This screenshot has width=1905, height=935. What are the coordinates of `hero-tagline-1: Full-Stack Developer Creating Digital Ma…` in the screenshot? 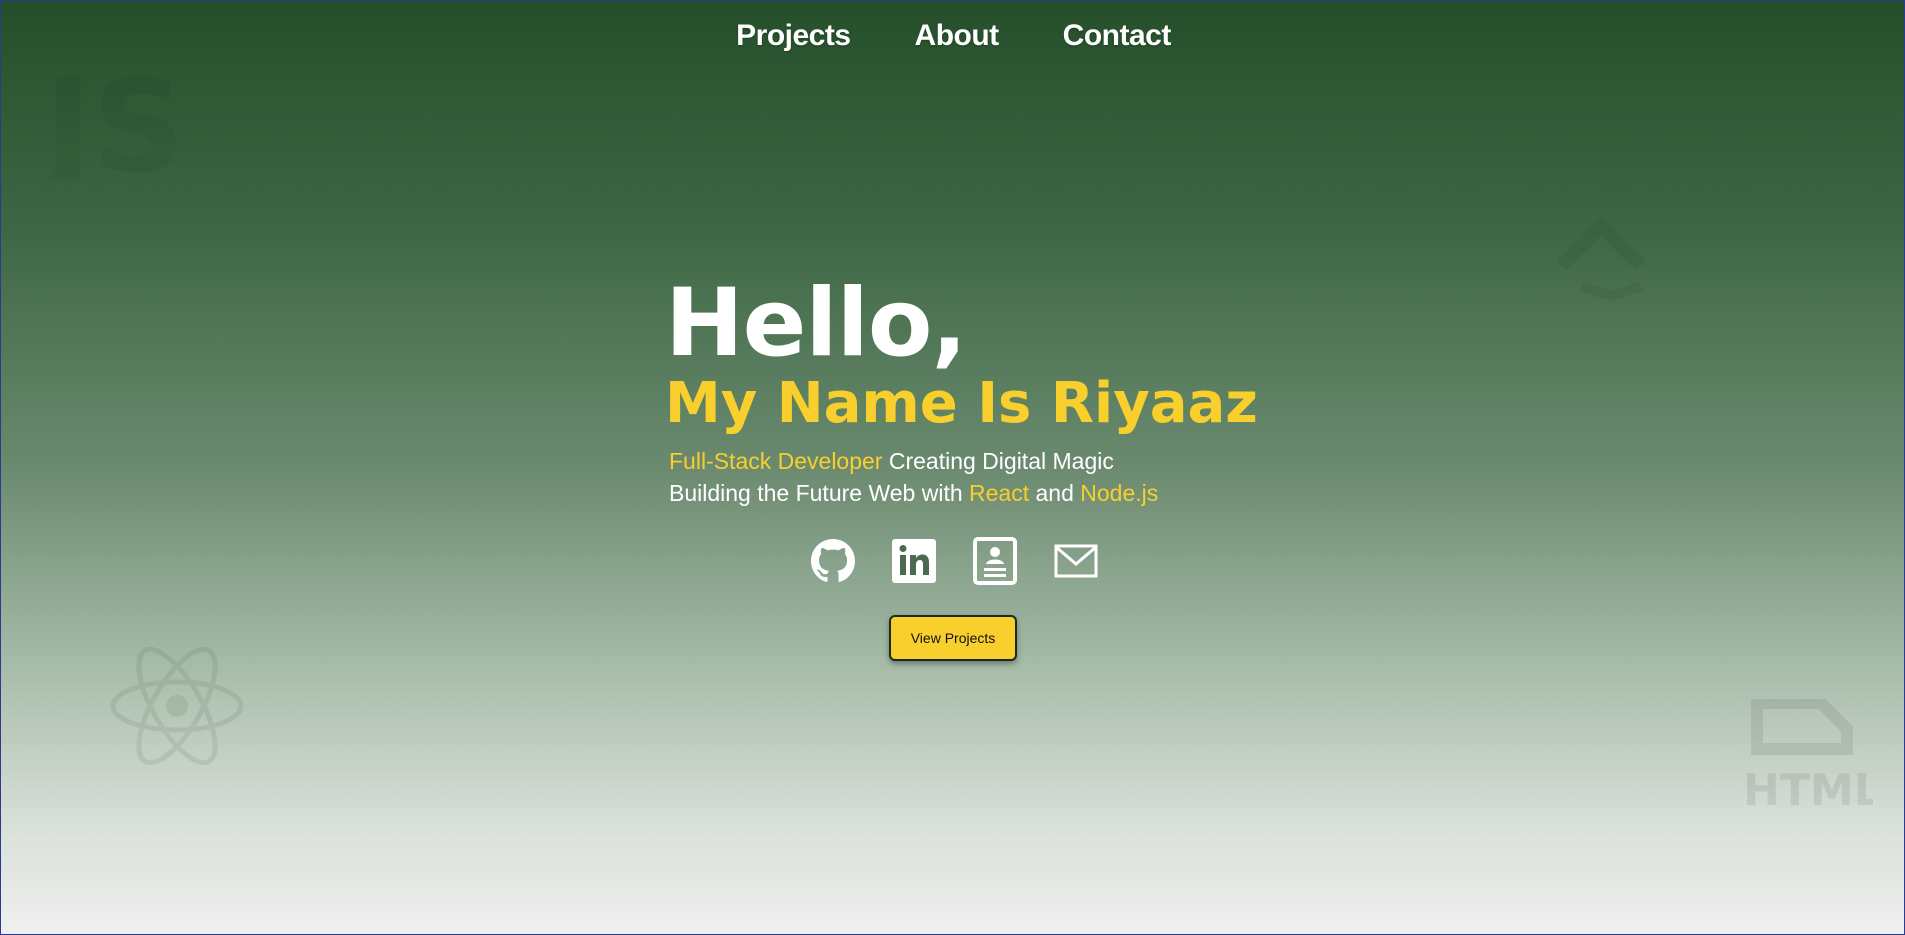 It's located at (963, 461).